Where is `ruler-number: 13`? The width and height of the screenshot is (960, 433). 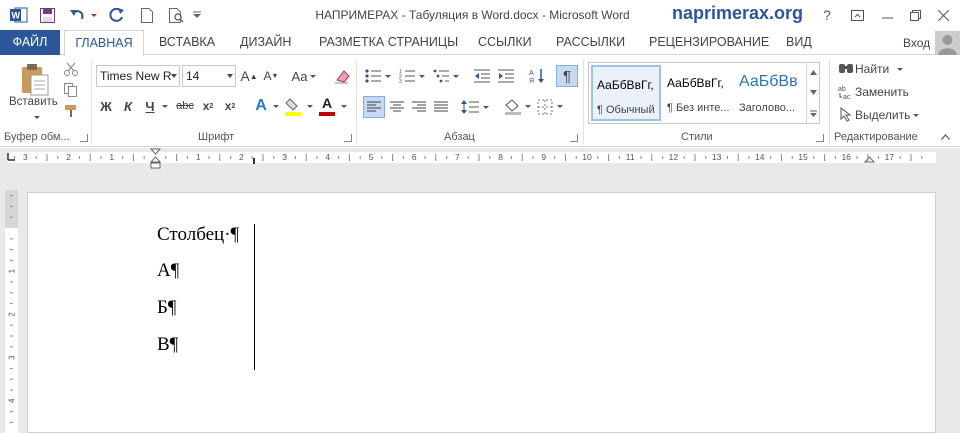 ruler-number: 13 is located at coordinates (717, 157).